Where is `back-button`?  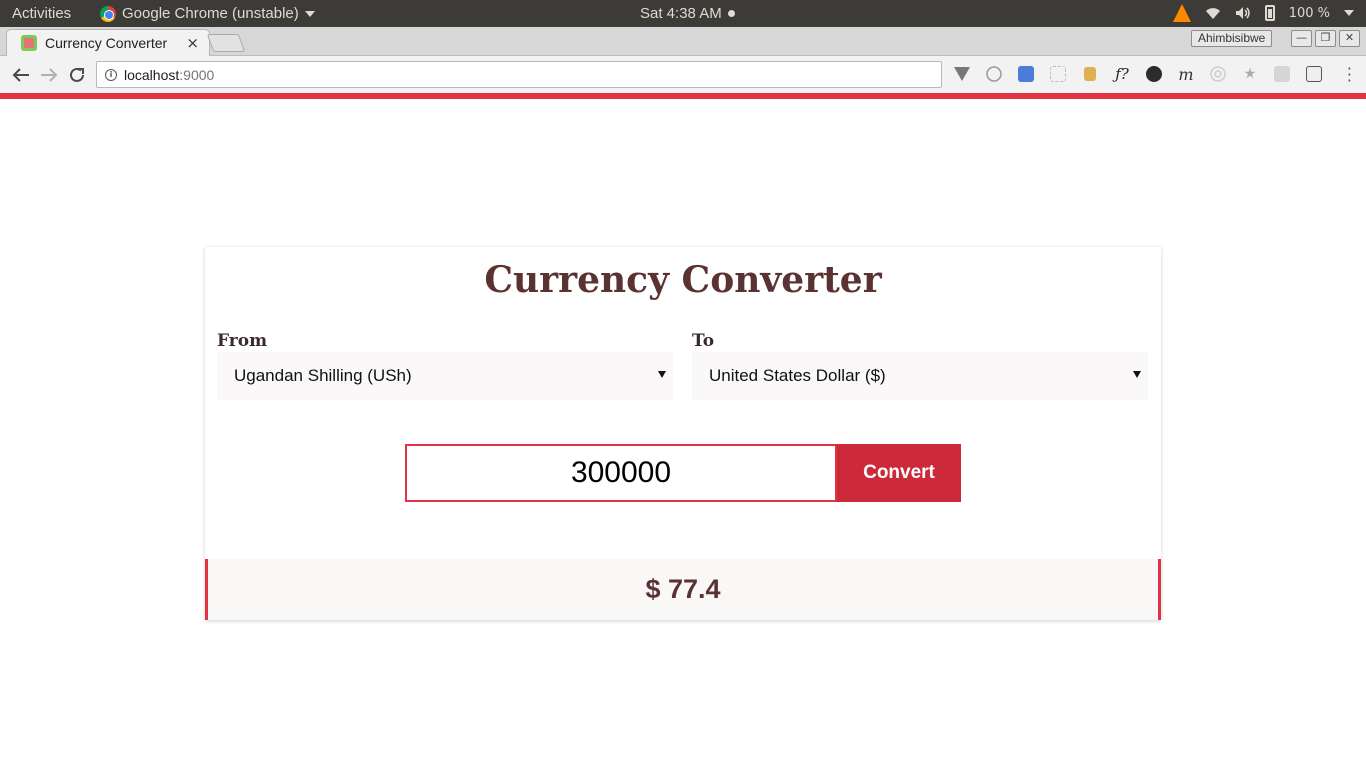
back-button is located at coordinates (21, 75).